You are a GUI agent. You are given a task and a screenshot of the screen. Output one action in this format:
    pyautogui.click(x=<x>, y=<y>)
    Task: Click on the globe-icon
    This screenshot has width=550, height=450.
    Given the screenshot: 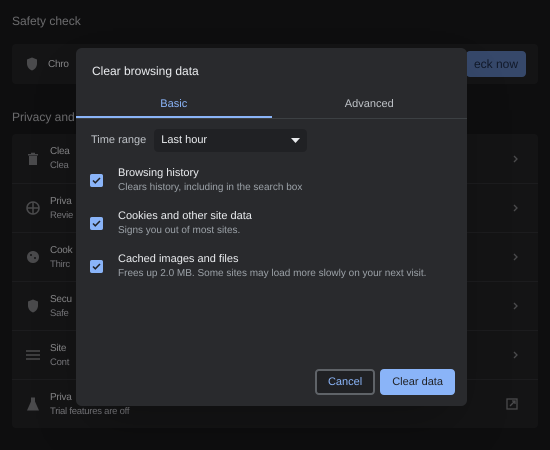 What is the action you would take?
    pyautogui.click(x=33, y=208)
    